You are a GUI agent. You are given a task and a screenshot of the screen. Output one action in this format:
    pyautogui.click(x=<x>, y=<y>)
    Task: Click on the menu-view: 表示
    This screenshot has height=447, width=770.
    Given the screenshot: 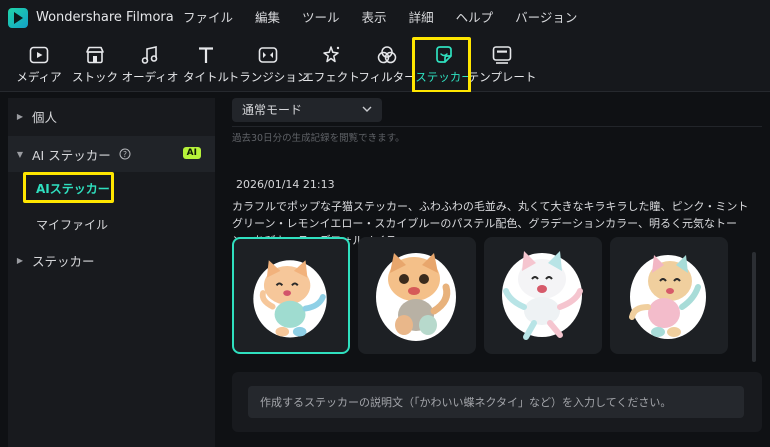 What is the action you would take?
    pyautogui.click(x=374, y=18)
    